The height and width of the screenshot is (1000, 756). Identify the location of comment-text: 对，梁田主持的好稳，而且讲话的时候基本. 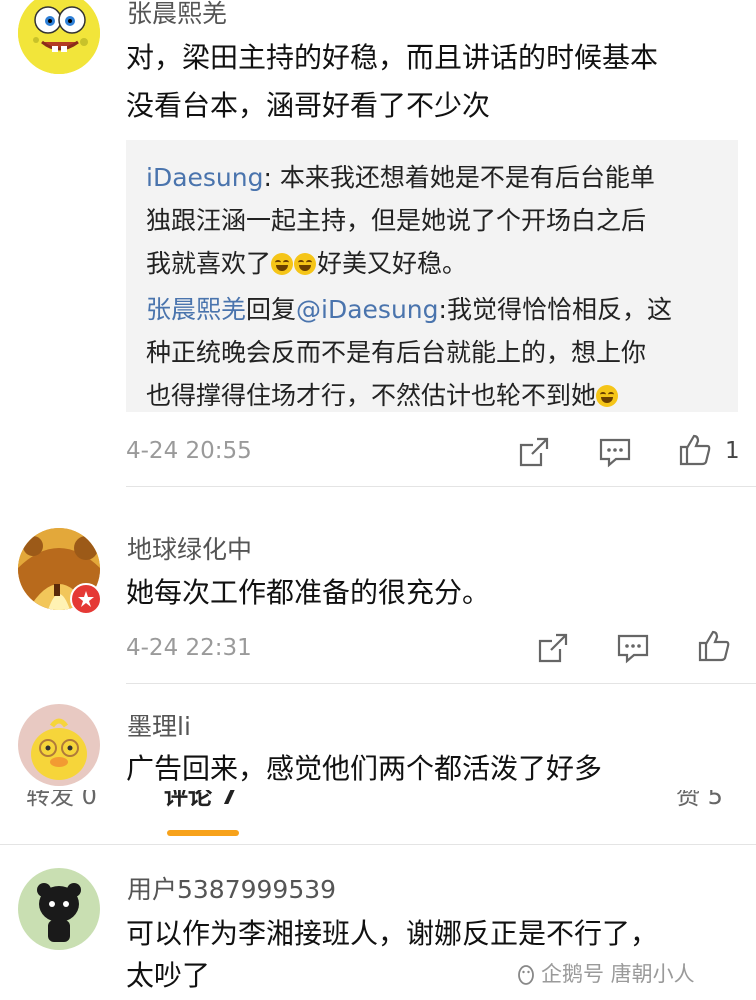
(392, 57).